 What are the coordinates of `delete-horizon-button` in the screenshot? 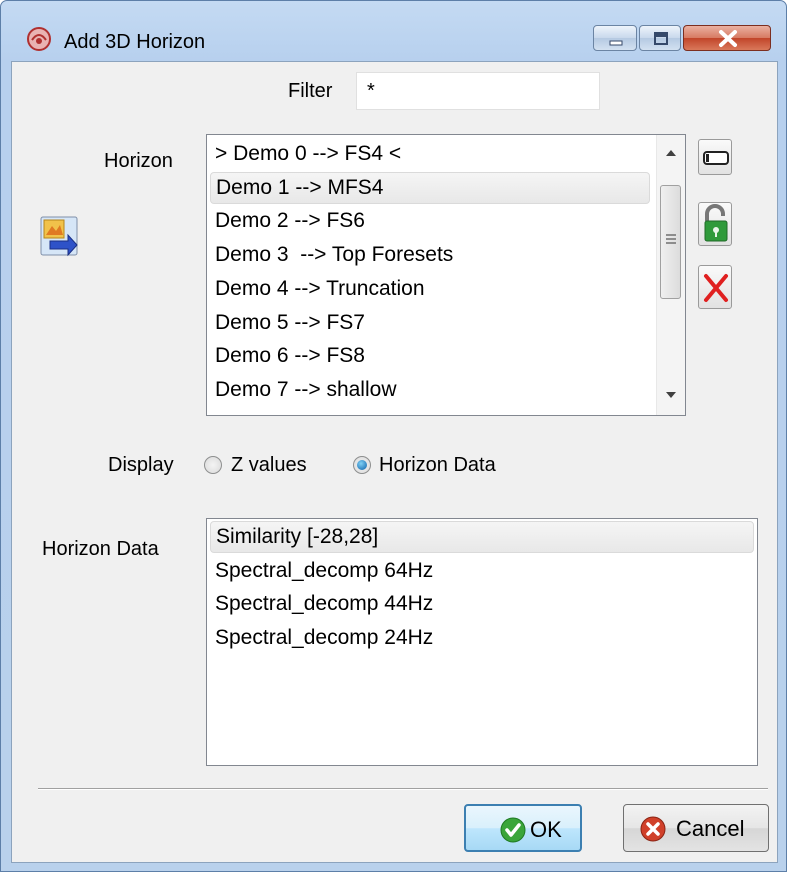 It's located at (715, 287).